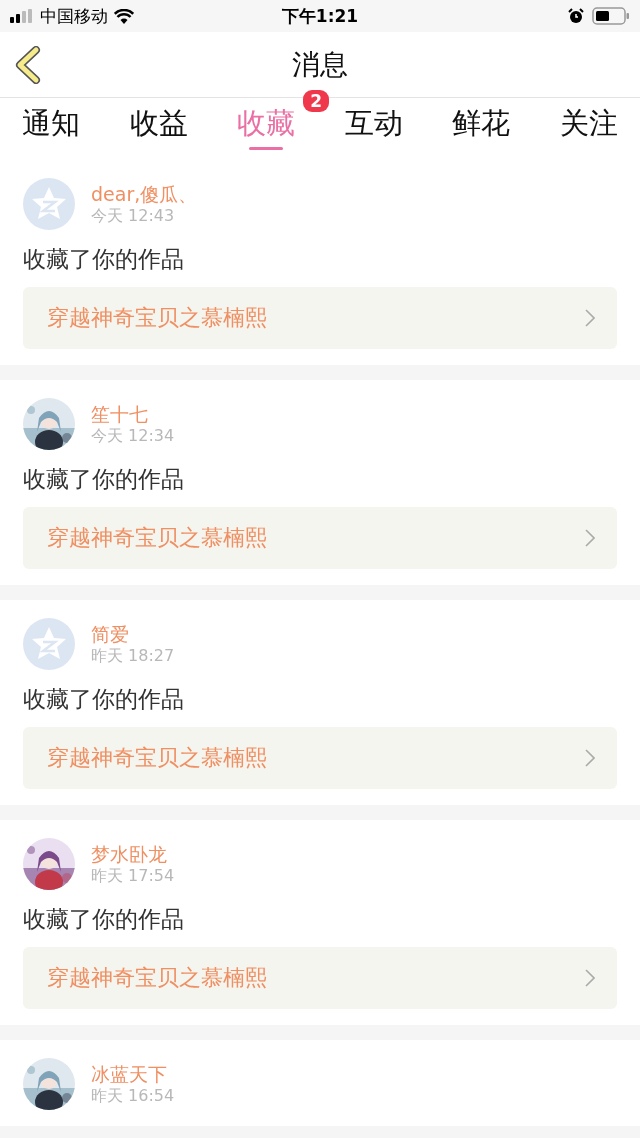  What do you see at coordinates (158, 121) in the screenshot?
I see `tab: 收益` at bounding box center [158, 121].